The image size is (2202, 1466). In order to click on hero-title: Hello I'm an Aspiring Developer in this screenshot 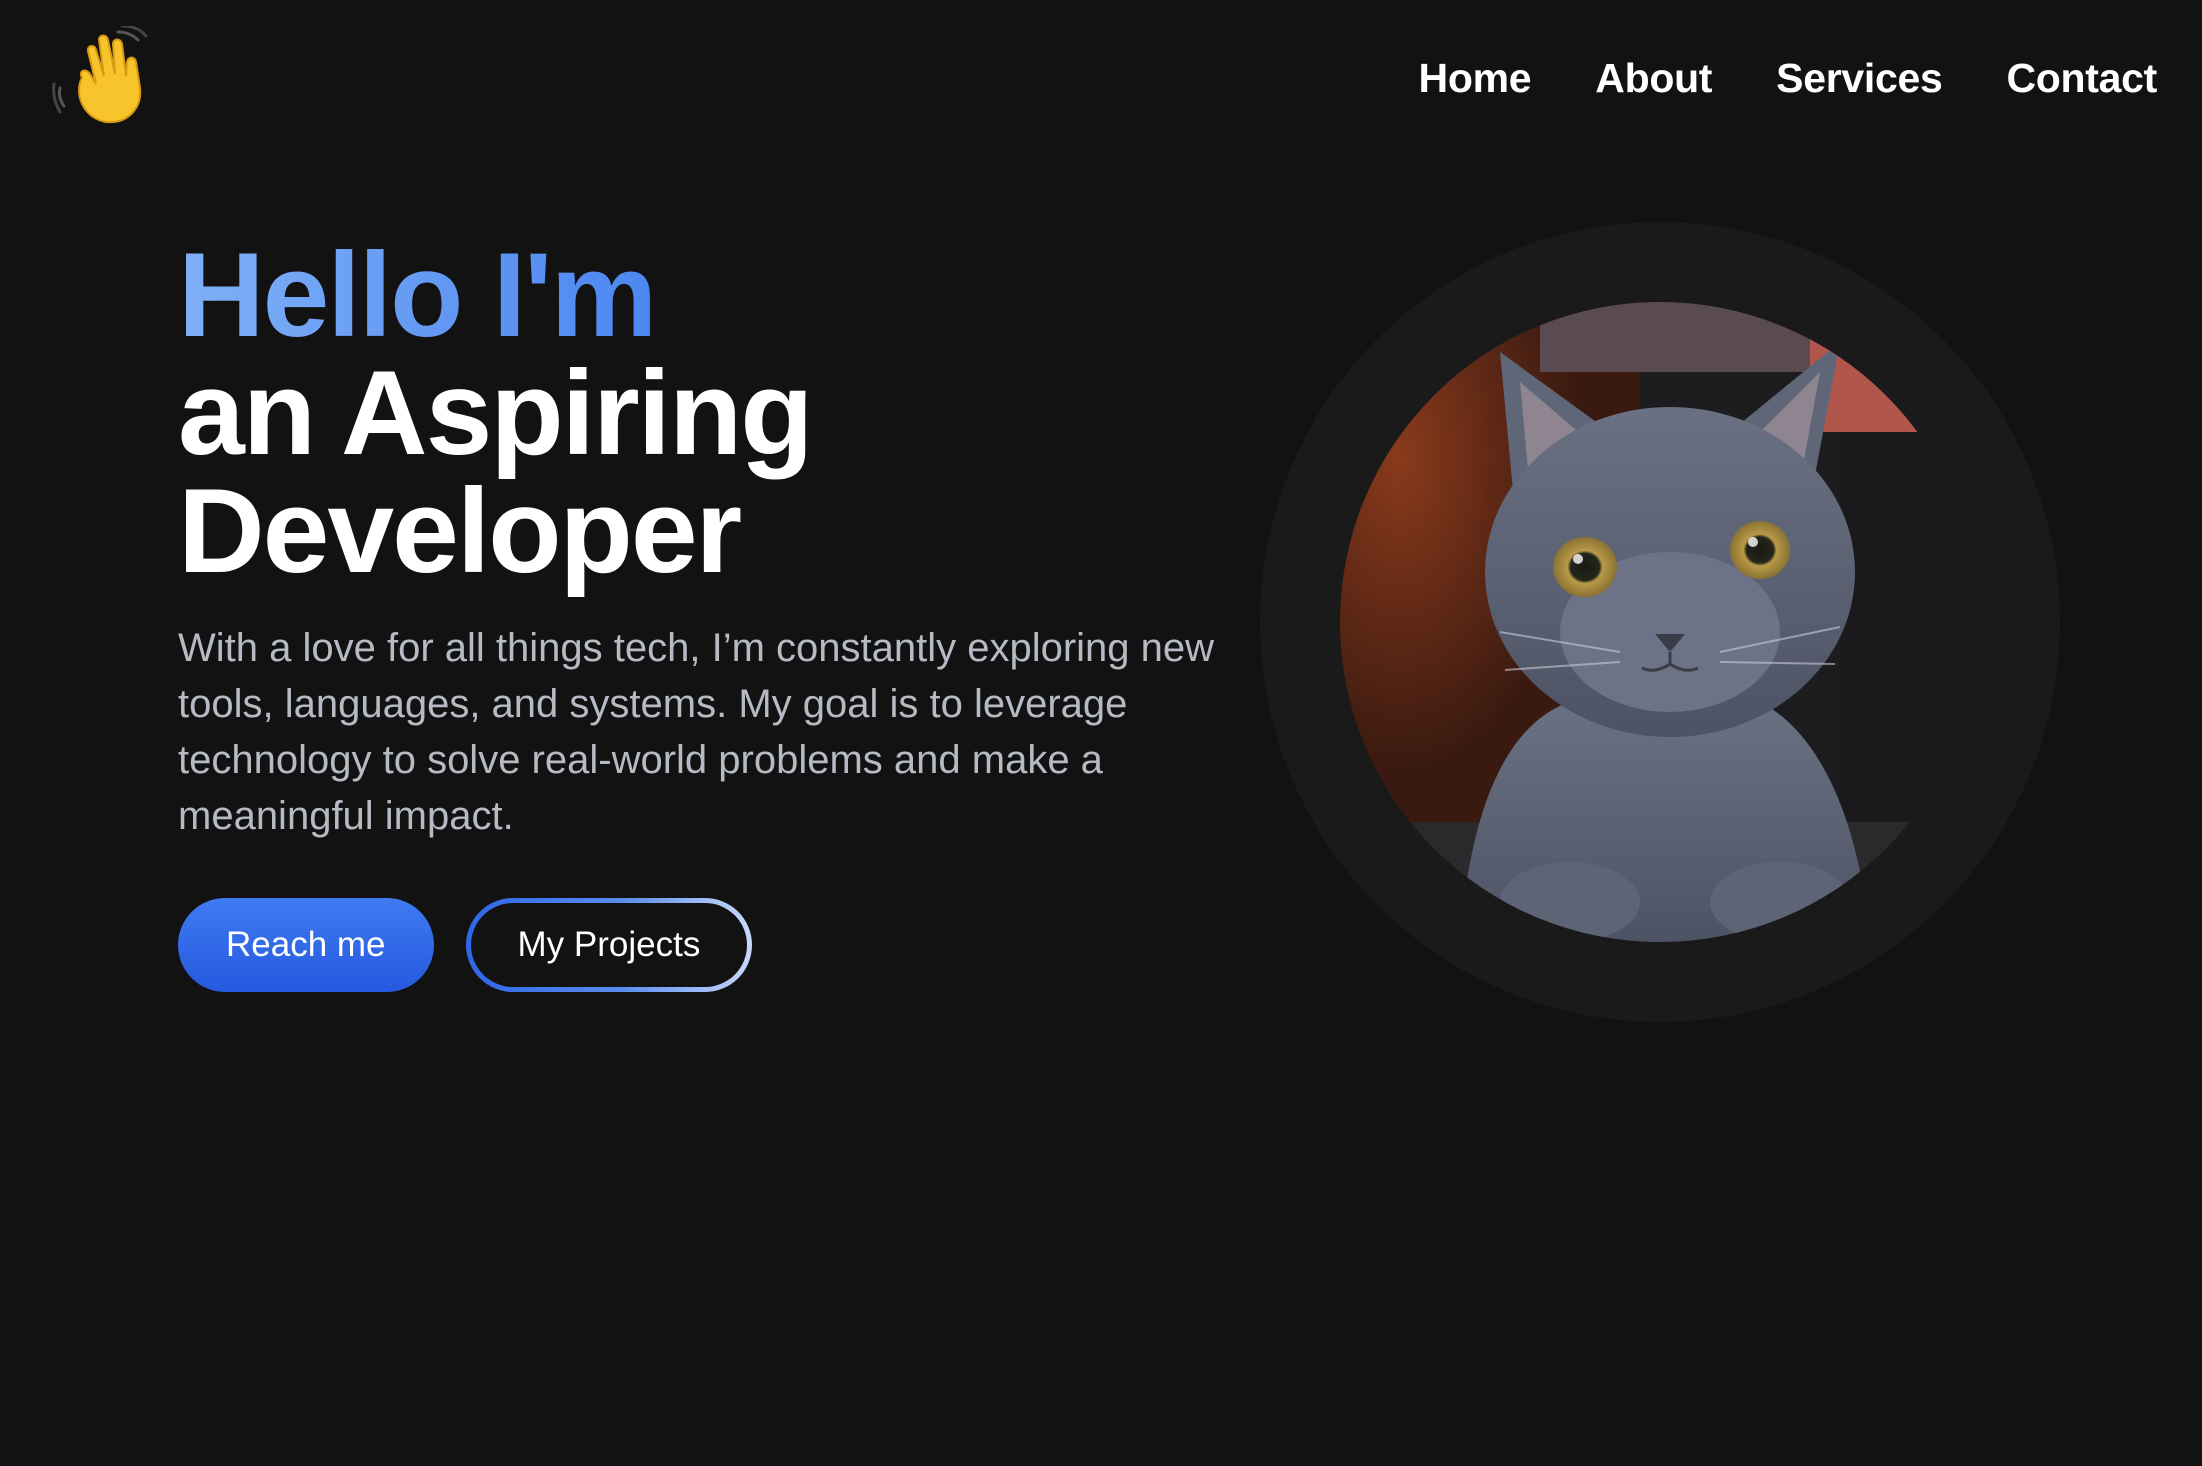, I will do `click(708, 416)`.